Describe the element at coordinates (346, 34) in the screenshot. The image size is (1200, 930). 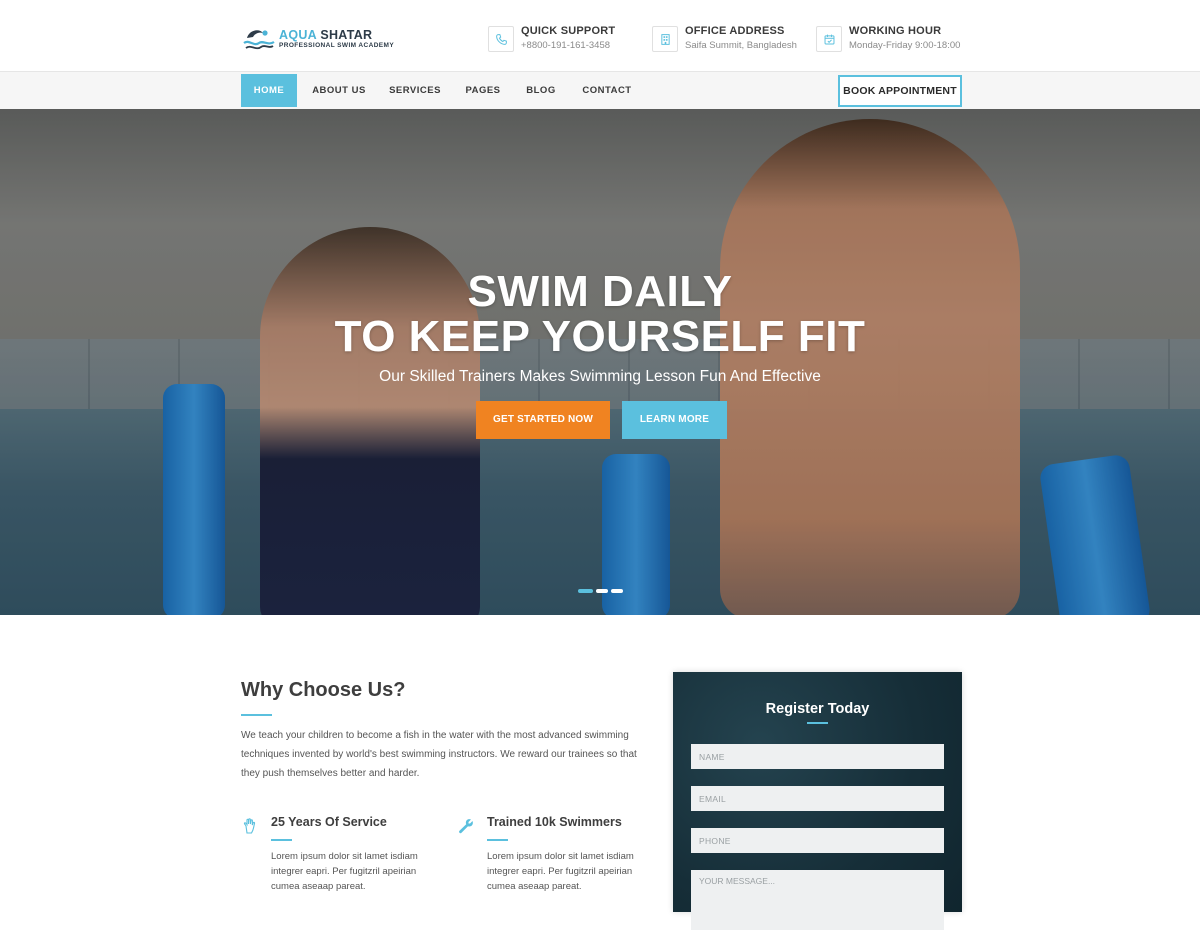
I see `brand-name-part2: SHATAR` at that location.